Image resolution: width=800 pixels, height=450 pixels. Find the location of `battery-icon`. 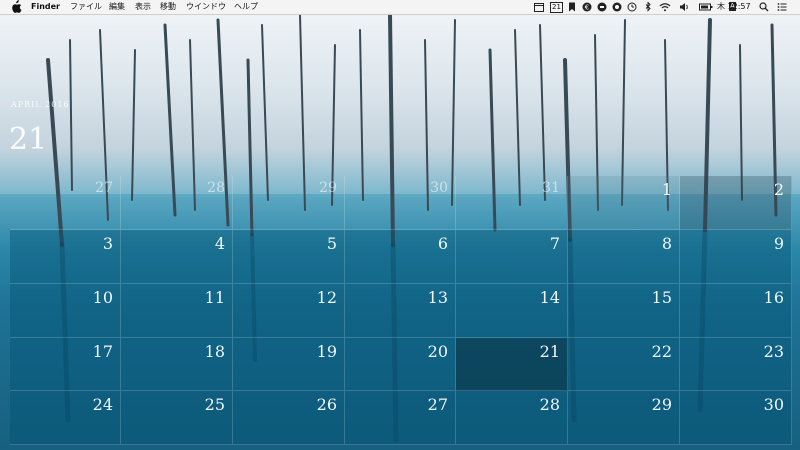

battery-icon is located at coordinates (706, 7).